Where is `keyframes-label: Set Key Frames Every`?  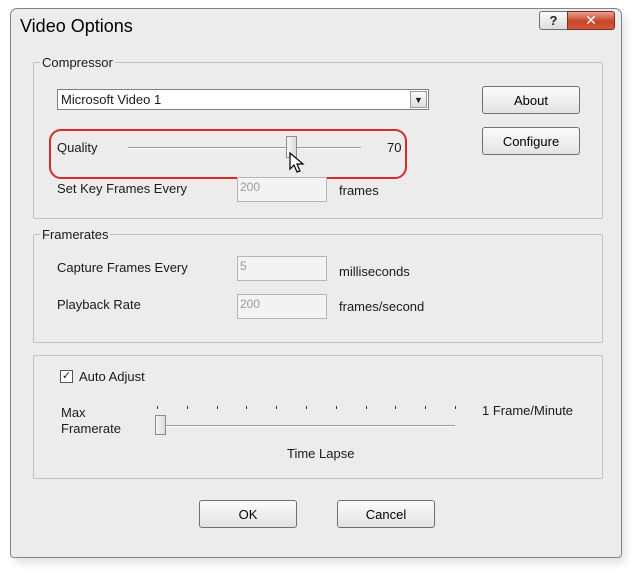
keyframes-label: Set Key Frames Every is located at coordinates (122, 188).